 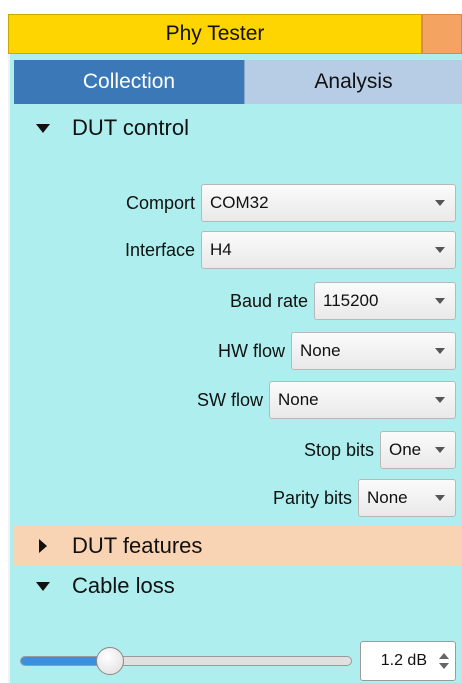 What do you see at coordinates (444, 666) in the screenshot?
I see `spin-down-icon` at bounding box center [444, 666].